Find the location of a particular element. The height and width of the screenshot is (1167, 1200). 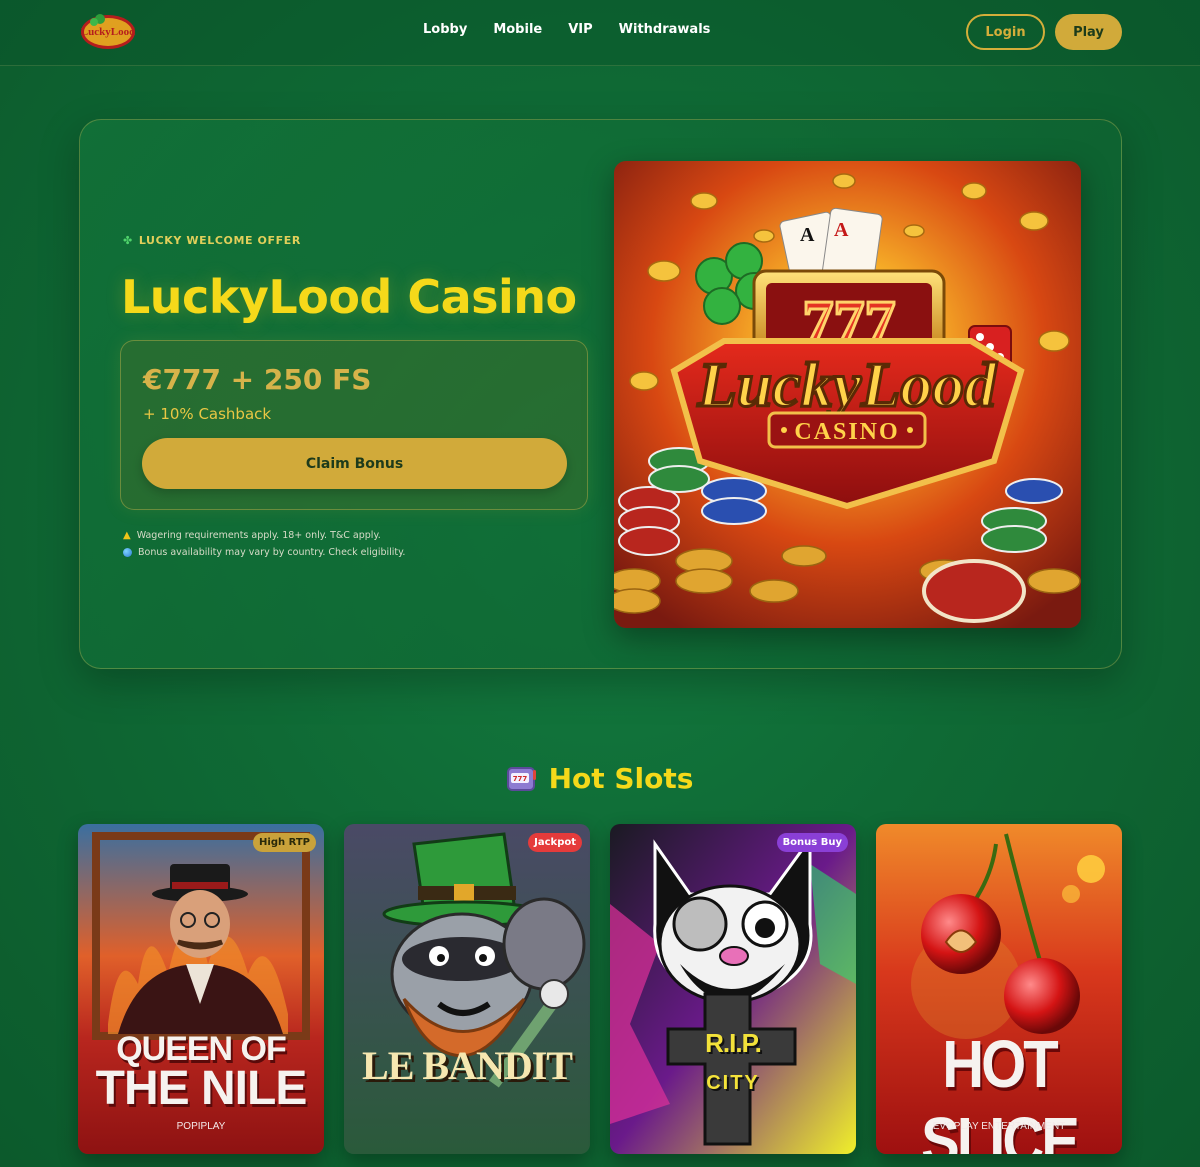

game-card-le-bandit: Jackpot LE BANDIT is located at coordinates (467, 989).